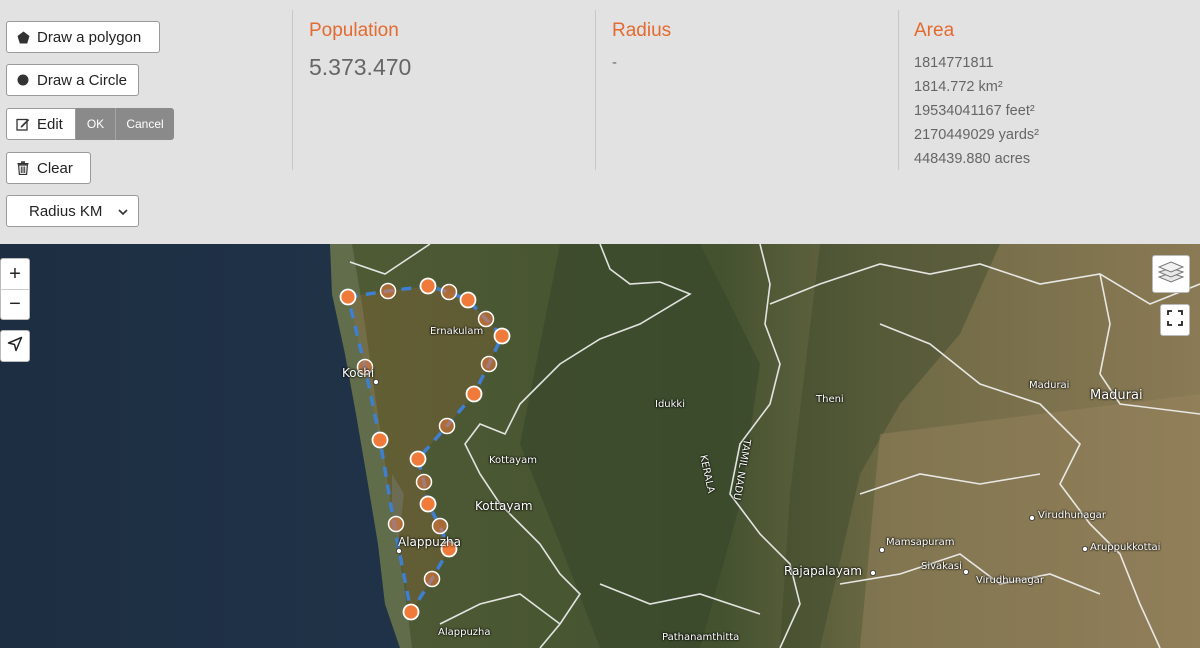  What do you see at coordinates (958, 87) in the screenshot?
I see `area-value-km2: 1814.772 km²` at bounding box center [958, 87].